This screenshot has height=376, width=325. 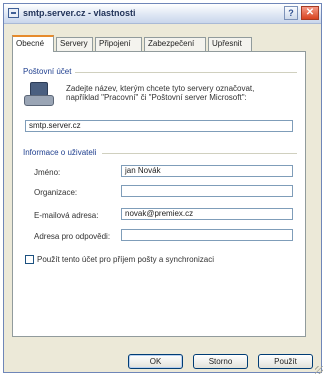 I want to click on resize-grip, so click(x=319, y=370).